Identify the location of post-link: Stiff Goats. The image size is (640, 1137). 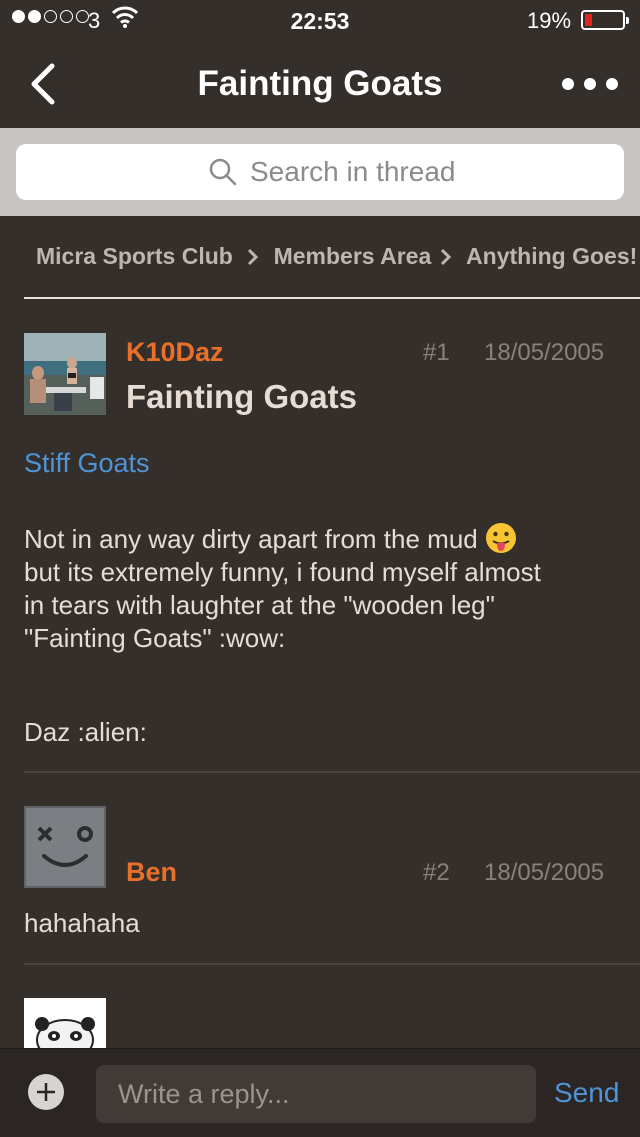
(87, 463).